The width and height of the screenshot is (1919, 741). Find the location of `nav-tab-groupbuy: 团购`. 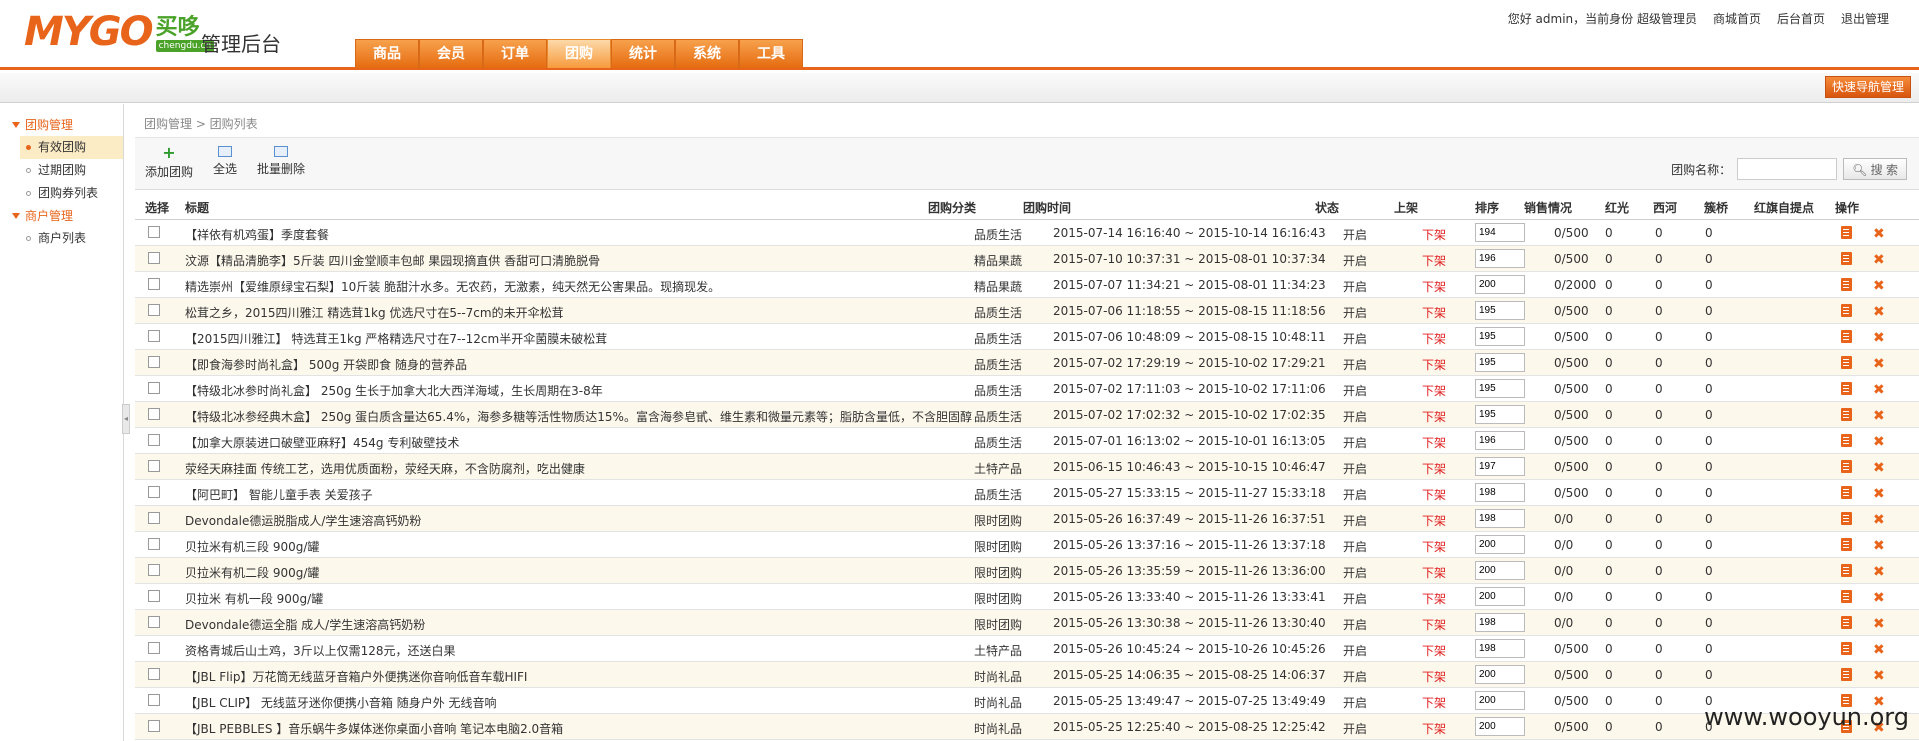

nav-tab-groupbuy: 团购 is located at coordinates (579, 53).